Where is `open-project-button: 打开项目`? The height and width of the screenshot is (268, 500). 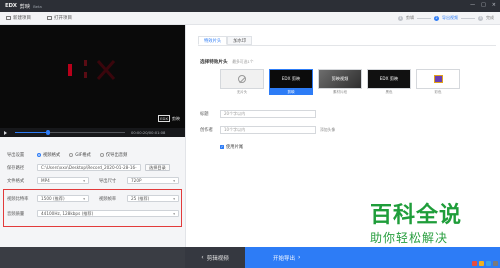
open-project-button: 打开项目 is located at coordinates (59, 18).